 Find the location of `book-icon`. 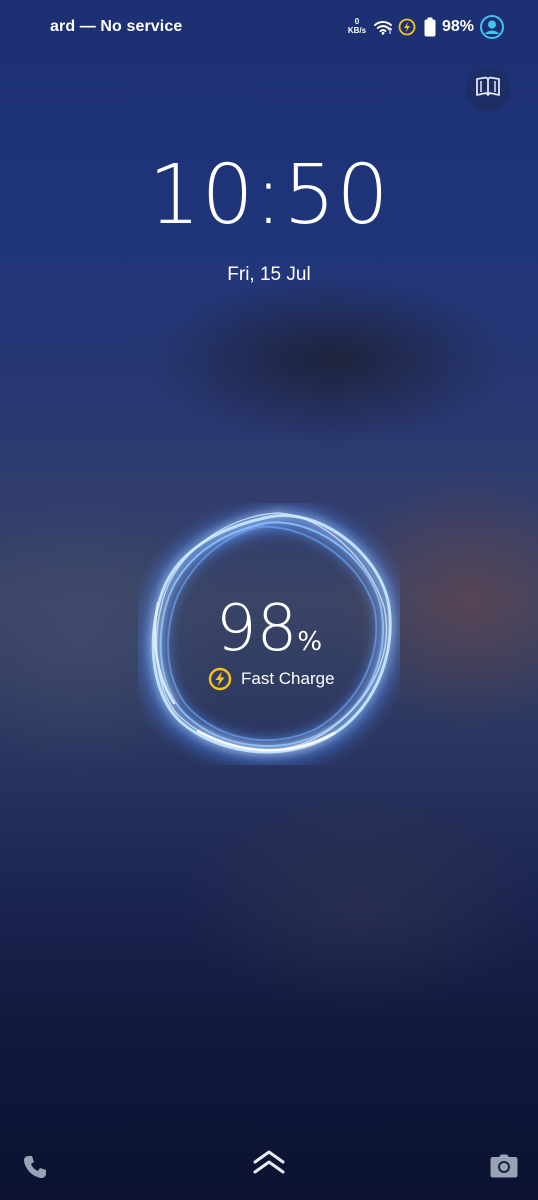

book-icon is located at coordinates (488, 89).